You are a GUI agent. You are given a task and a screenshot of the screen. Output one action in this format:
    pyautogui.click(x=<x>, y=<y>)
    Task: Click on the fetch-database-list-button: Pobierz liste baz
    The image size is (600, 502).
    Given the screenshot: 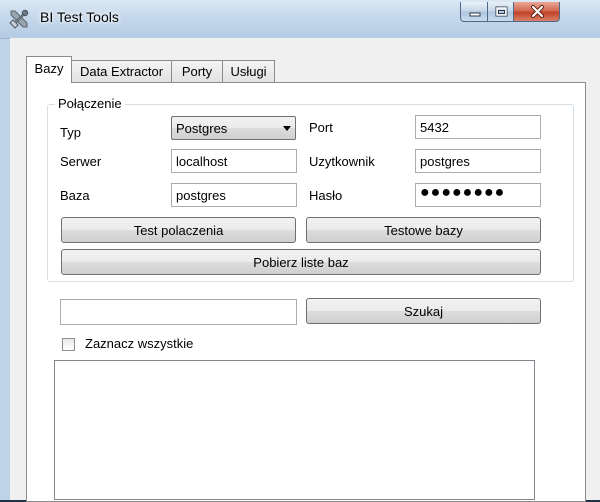 What is the action you would take?
    pyautogui.click(x=301, y=262)
    